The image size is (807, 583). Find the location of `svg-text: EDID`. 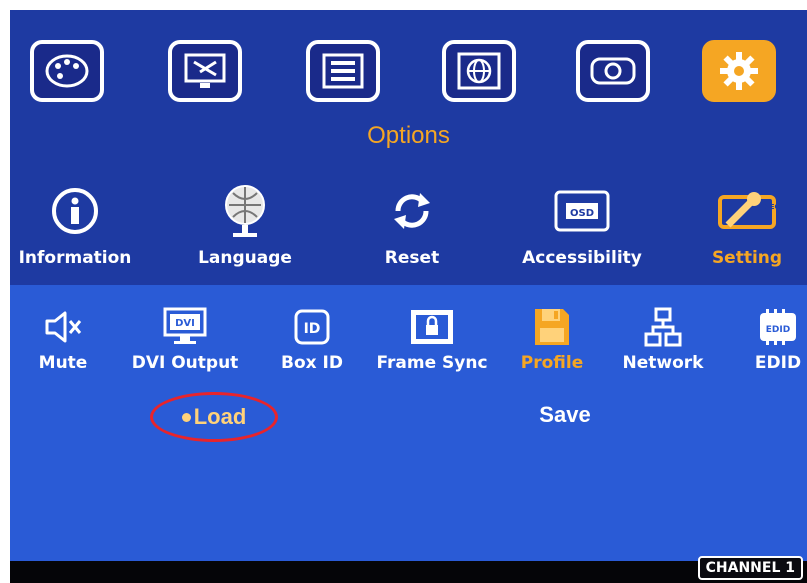

svg-text: EDID is located at coordinates (778, 330).